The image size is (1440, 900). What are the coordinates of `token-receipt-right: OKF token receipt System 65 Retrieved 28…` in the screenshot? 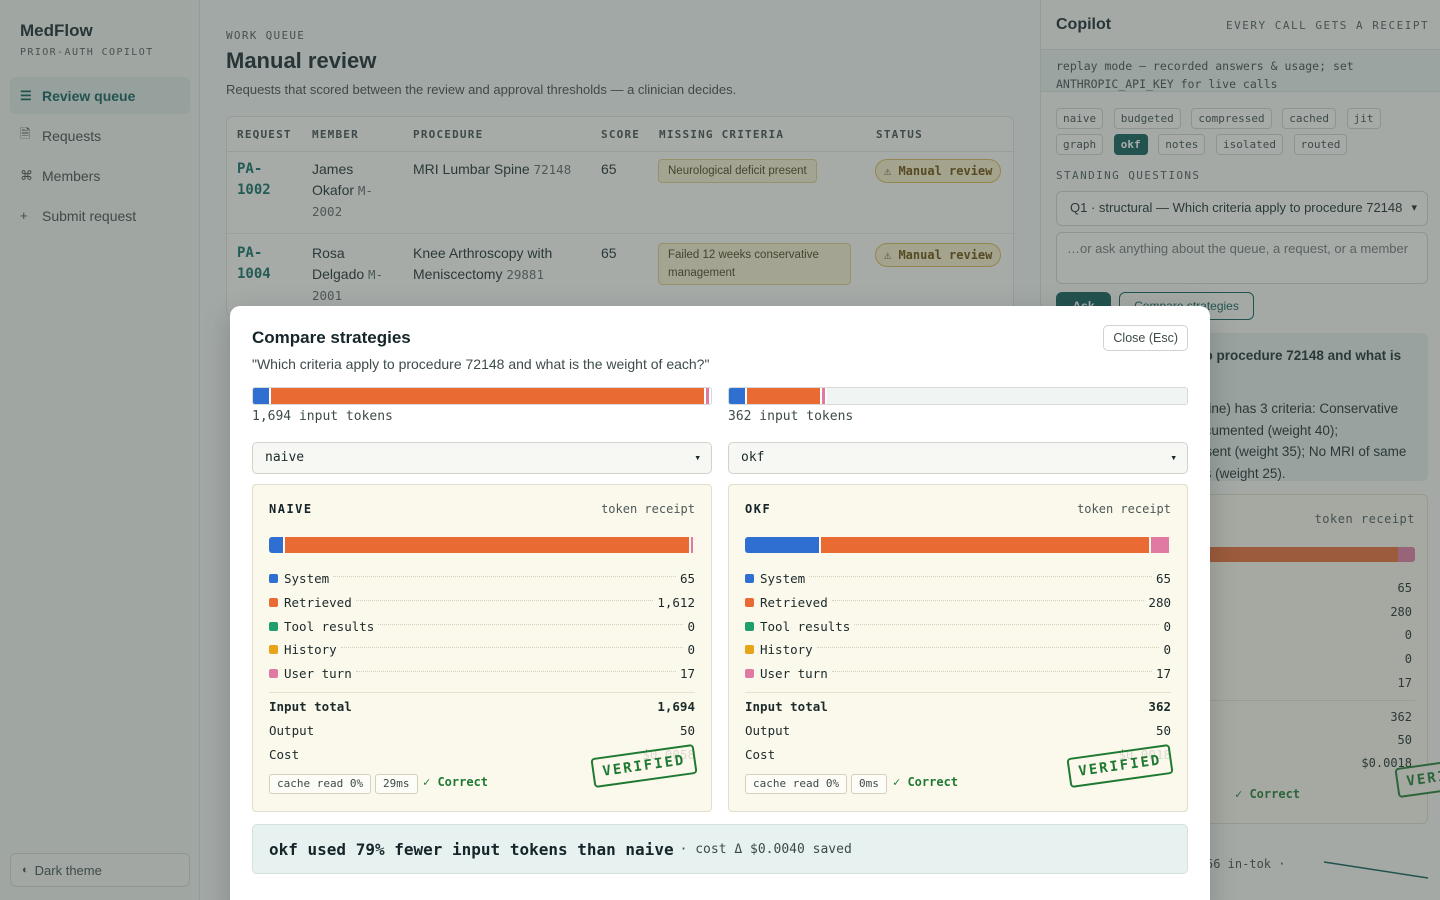 It's located at (958, 648).